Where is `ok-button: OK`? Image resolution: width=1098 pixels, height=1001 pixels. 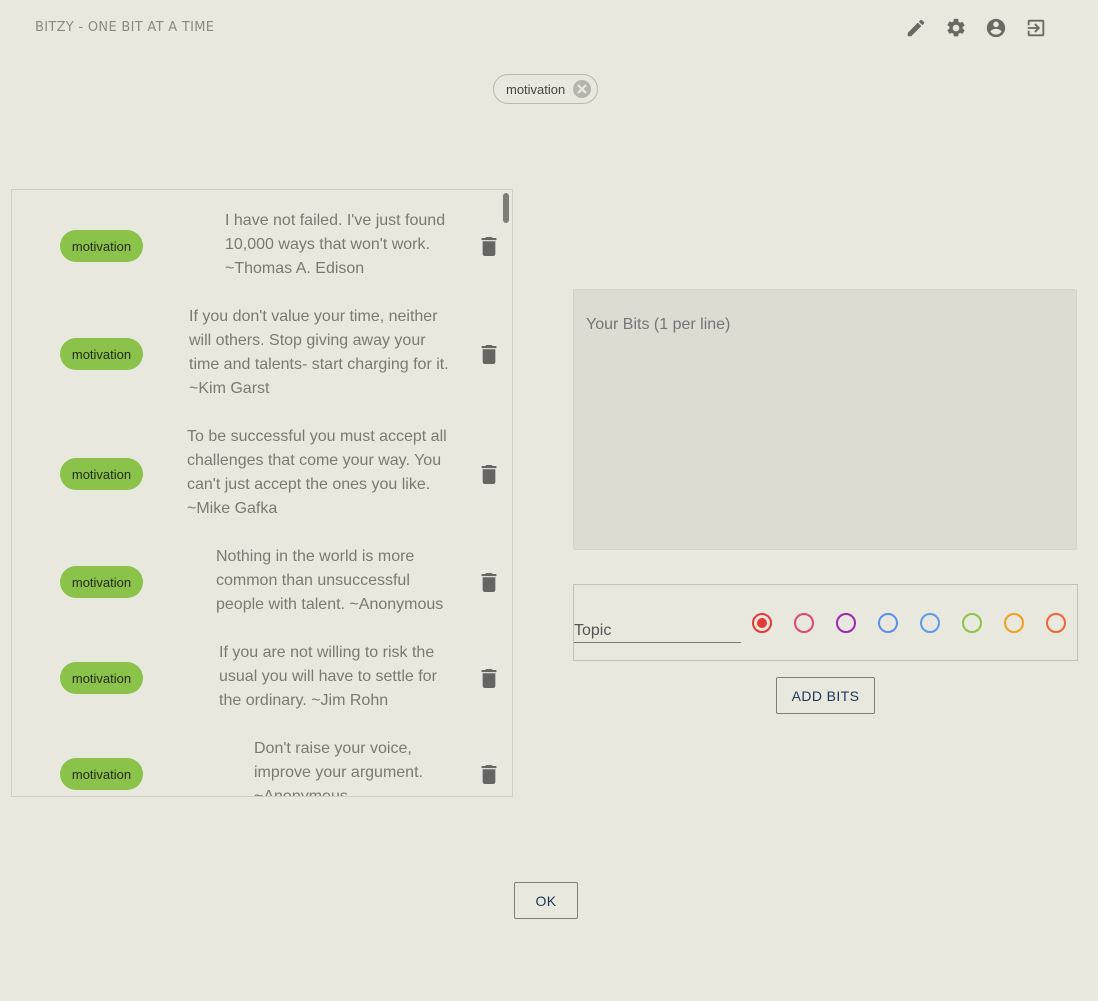
ok-button: OK is located at coordinates (546, 900).